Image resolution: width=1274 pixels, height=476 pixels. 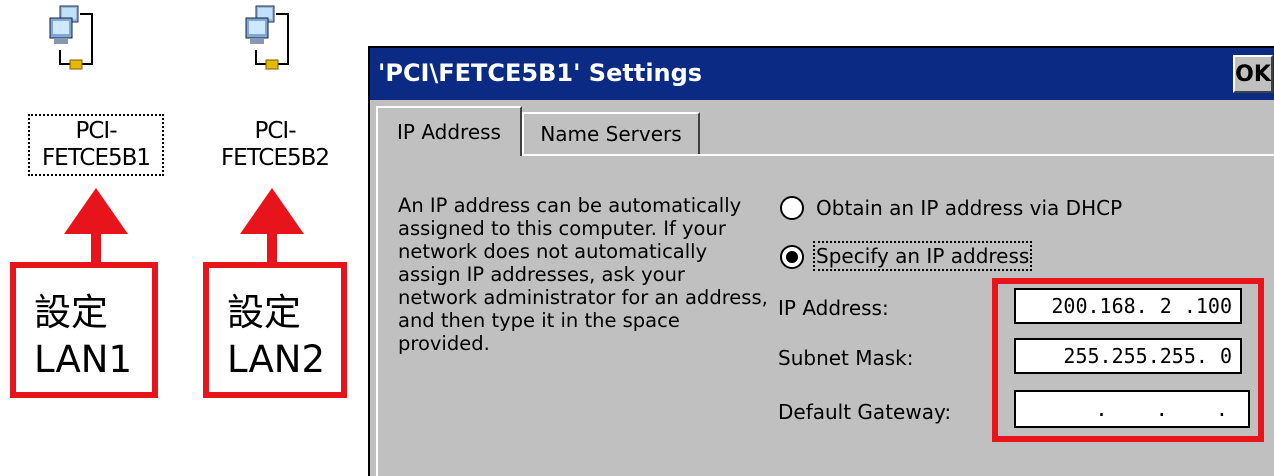 I want to click on ip-address-label: IP Address:, so click(x=833, y=308).